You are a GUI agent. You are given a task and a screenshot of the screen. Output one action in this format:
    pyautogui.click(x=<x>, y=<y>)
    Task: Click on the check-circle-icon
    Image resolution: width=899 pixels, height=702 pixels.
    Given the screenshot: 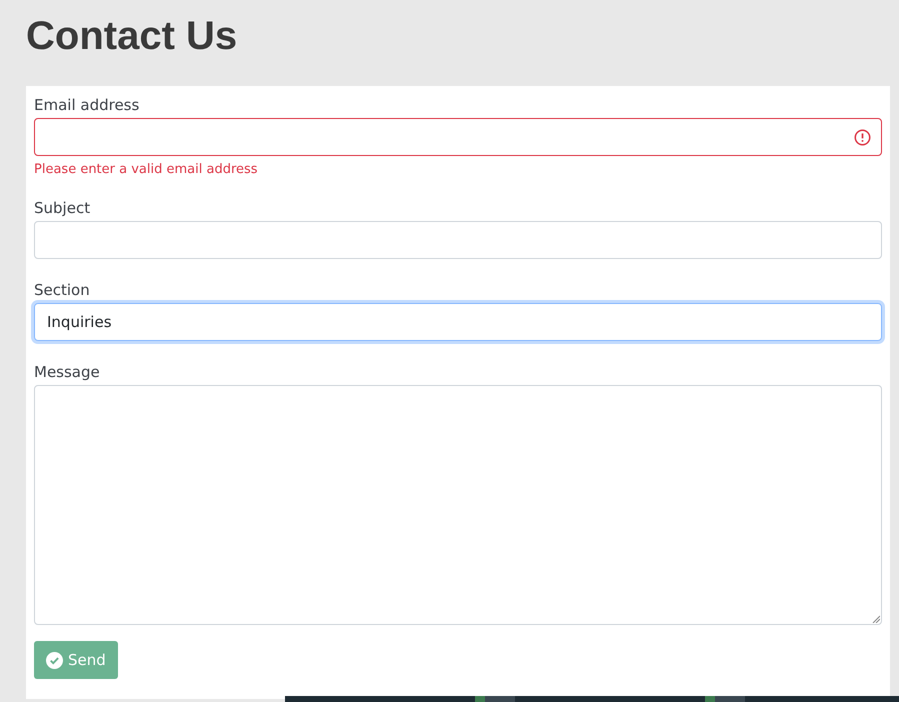 What is the action you would take?
    pyautogui.click(x=54, y=660)
    